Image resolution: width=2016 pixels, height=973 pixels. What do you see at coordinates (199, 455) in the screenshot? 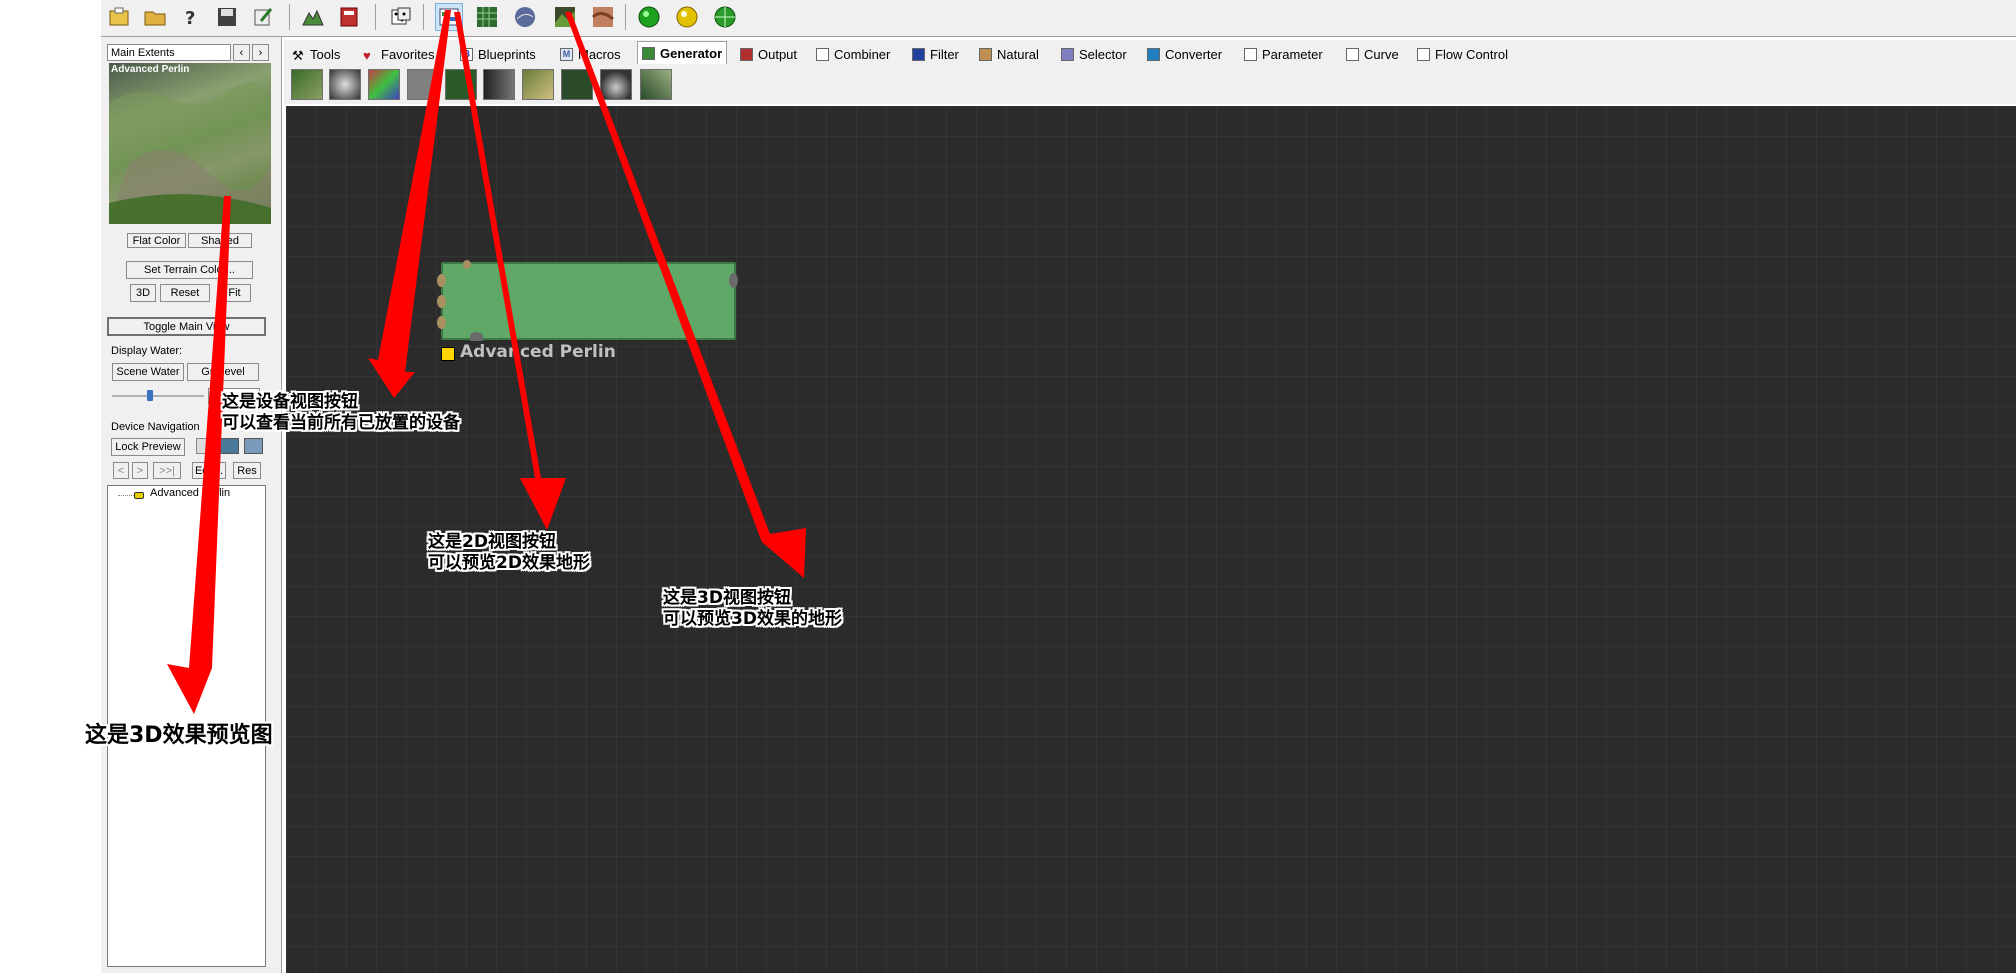
I see `arrow-to-3d-preview` at bounding box center [199, 455].